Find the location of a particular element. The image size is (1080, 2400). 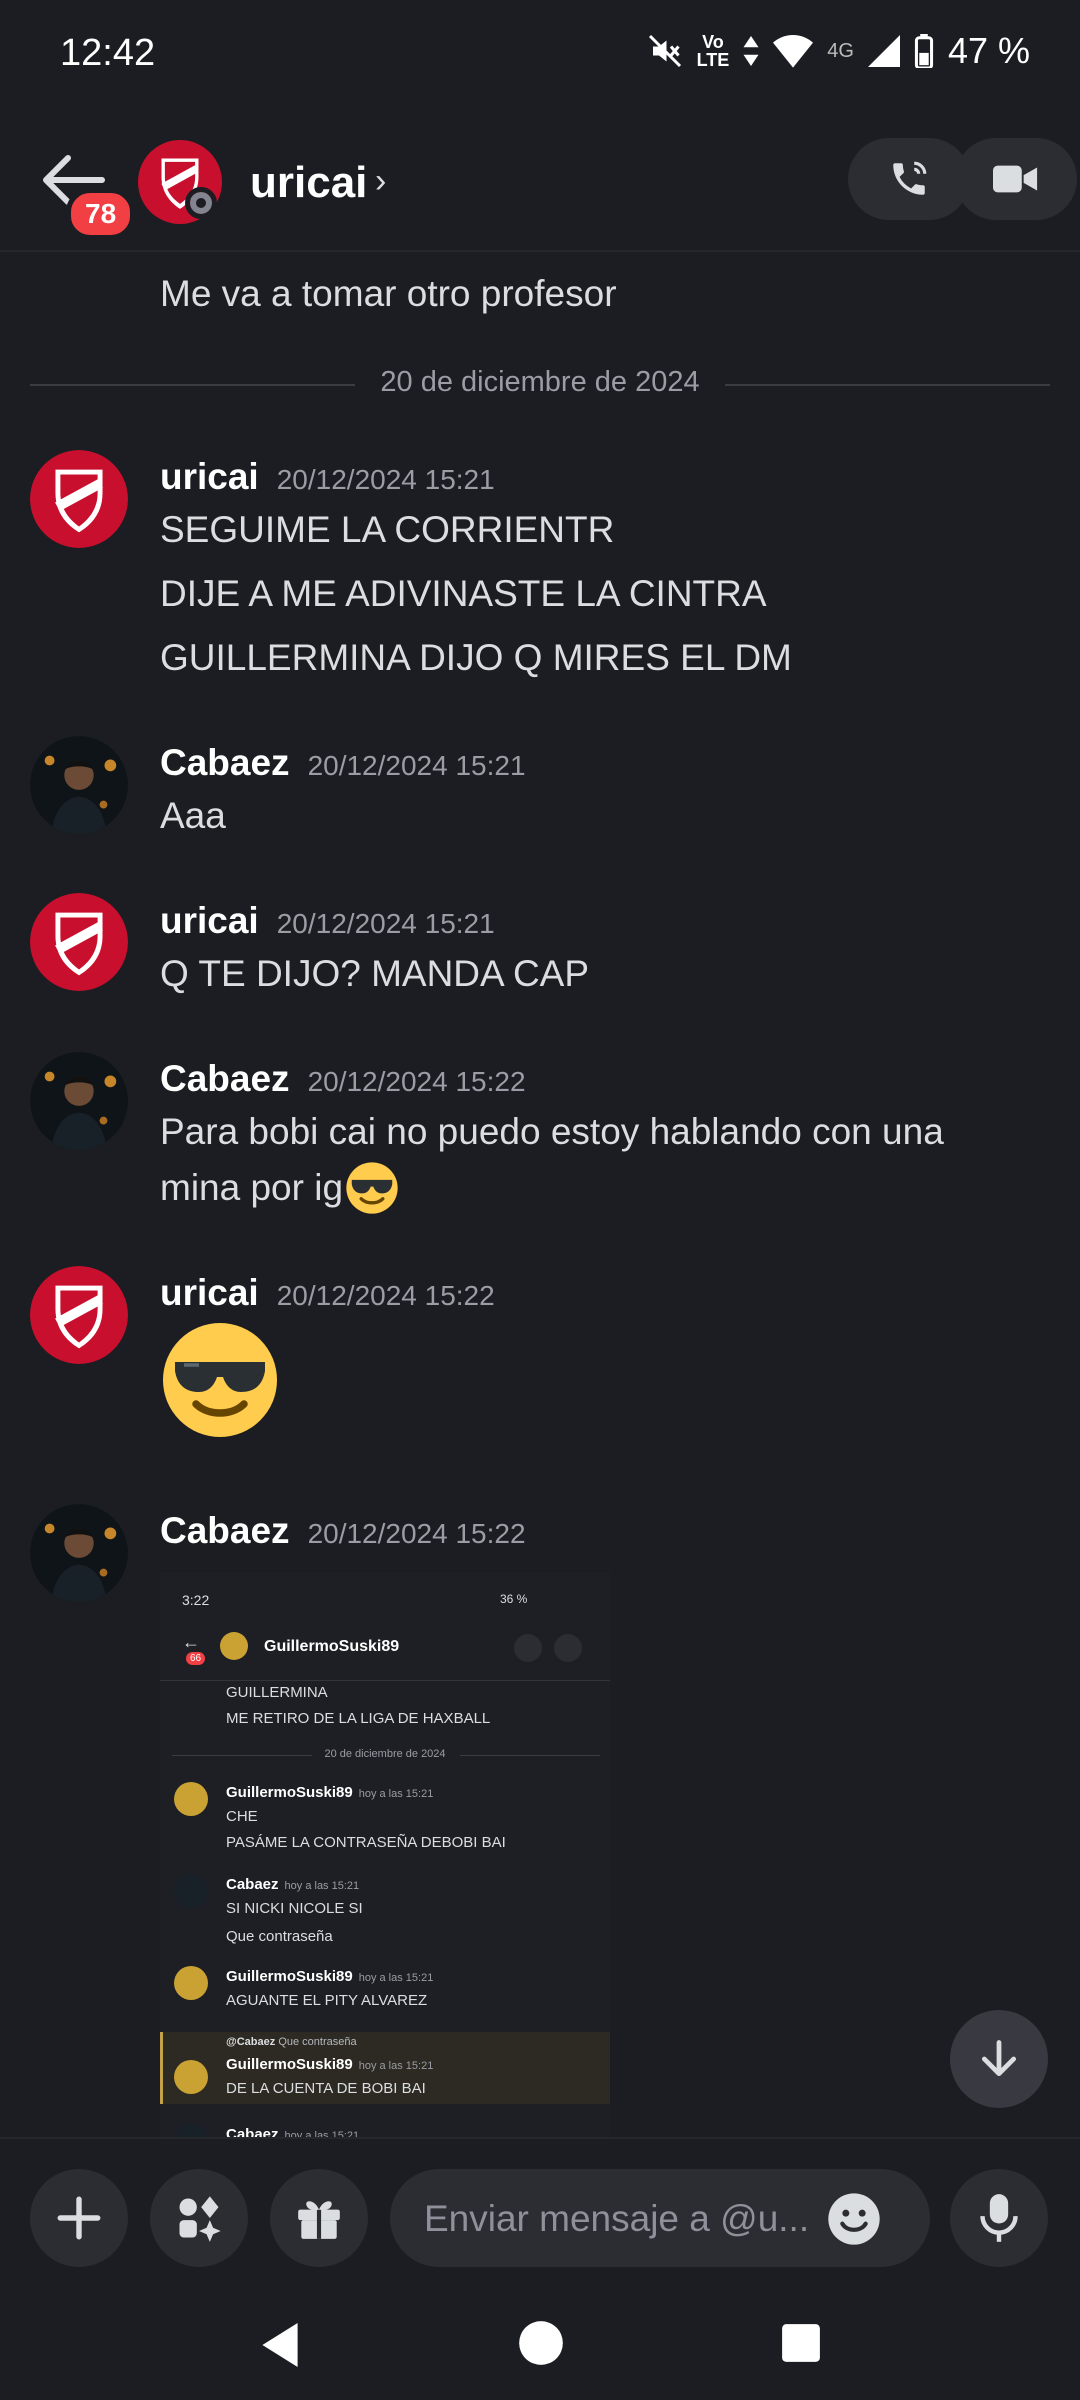

arrow-down-icon is located at coordinates (999, 2058).